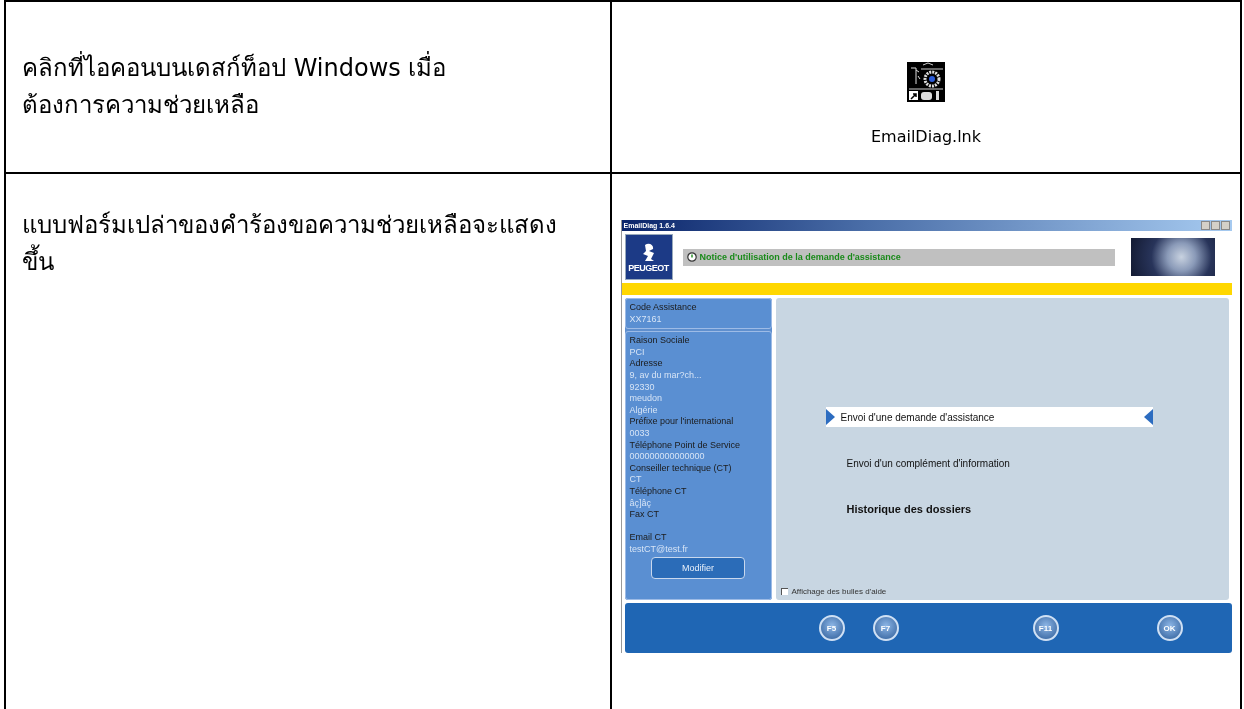  What do you see at coordinates (242, 87) in the screenshot?
I see `instruction-text: คลิกที่ไอคอนบนเดสก์ท็อป Windows เมื่อต้องการความช่วยเหลือ` at bounding box center [242, 87].